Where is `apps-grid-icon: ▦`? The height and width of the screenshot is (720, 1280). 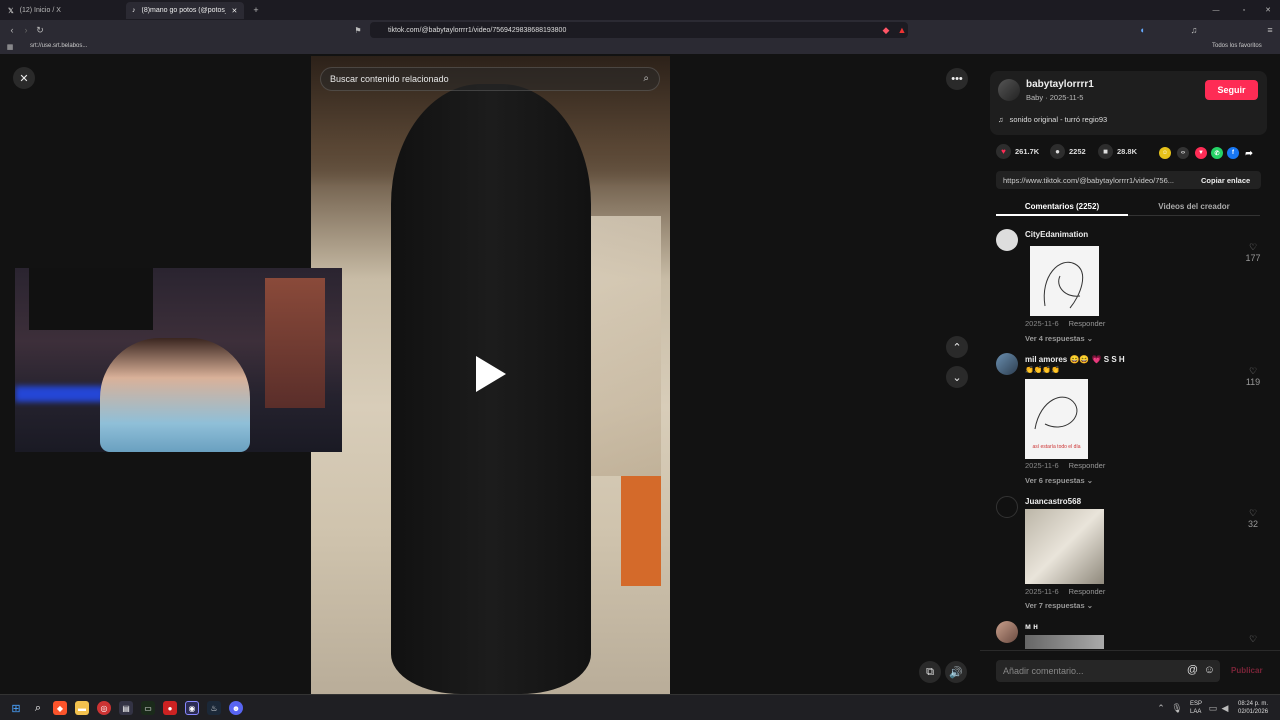 apps-grid-icon: ▦ is located at coordinates (10, 47).